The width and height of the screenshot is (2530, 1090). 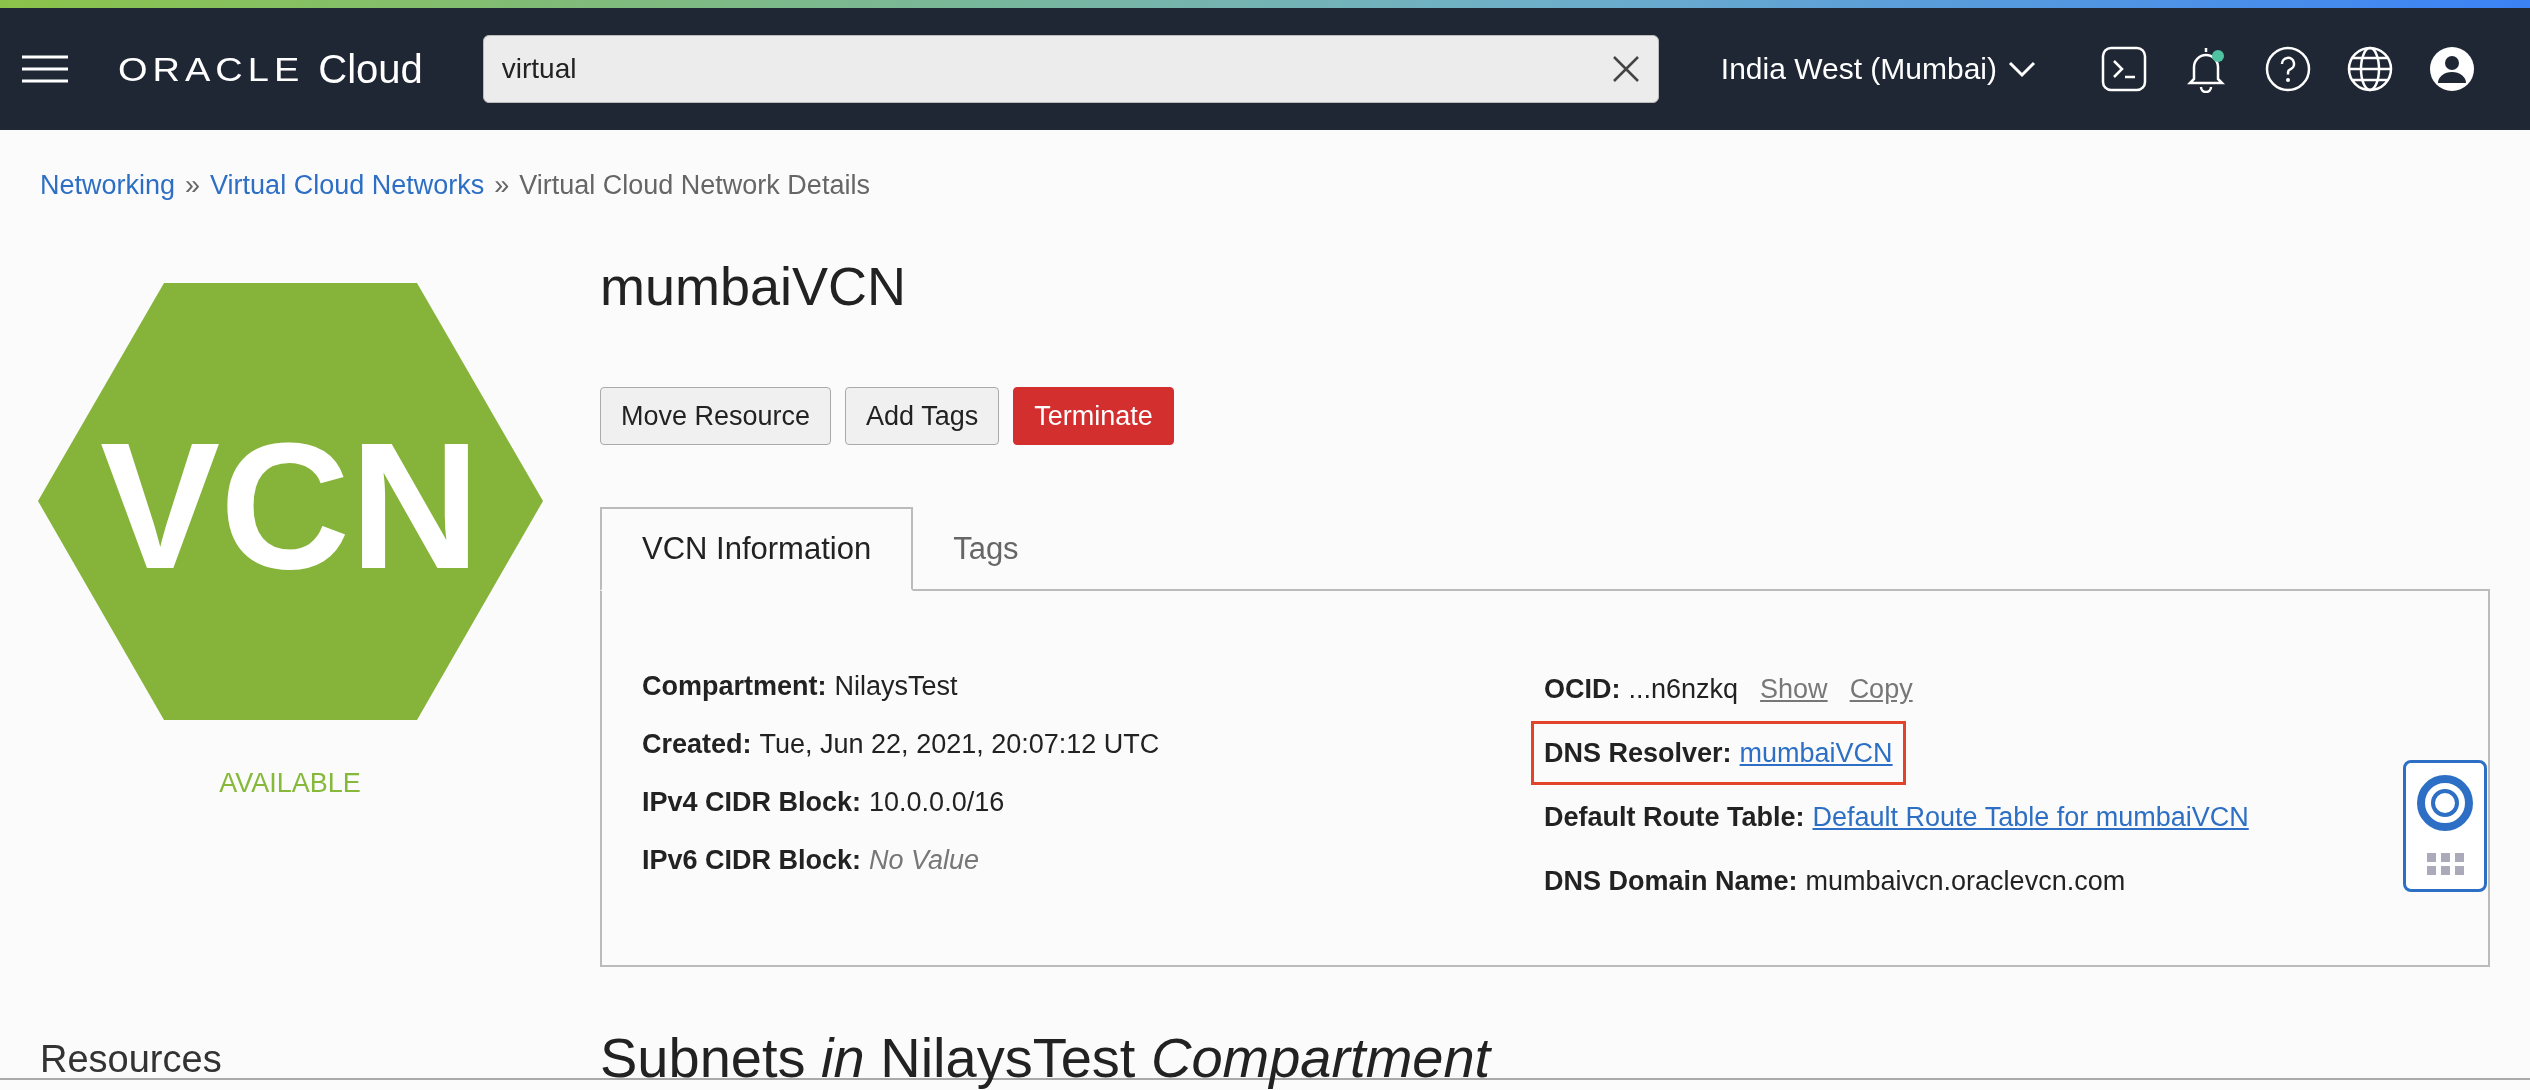 I want to click on detail-label: Created:, so click(x=697, y=744).